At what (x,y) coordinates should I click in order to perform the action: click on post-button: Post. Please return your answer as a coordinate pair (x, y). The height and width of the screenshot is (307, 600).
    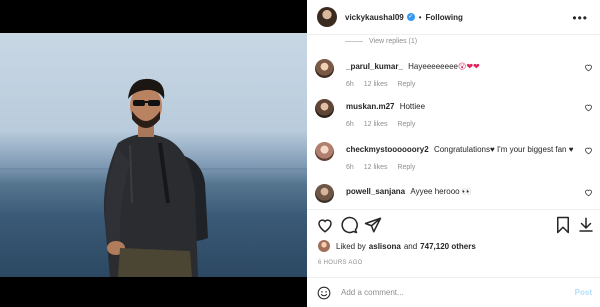
    Looking at the image, I should click on (583, 292).